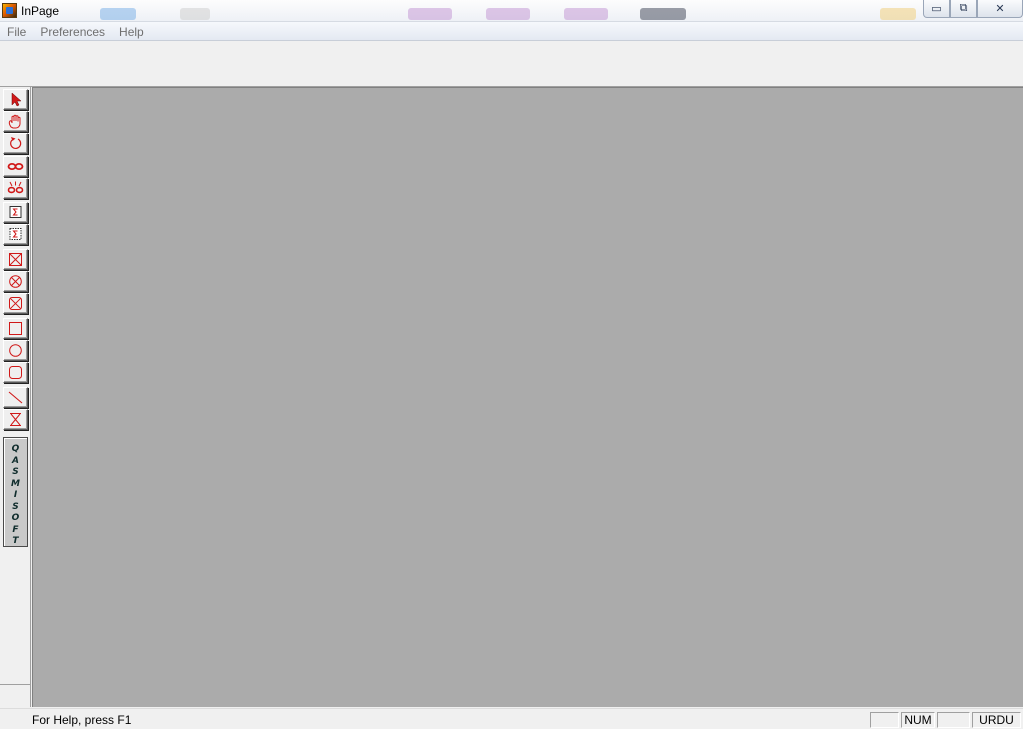 This screenshot has width=1023, height=729. I want to click on status-help-text: For Help, press F1, so click(82, 720).